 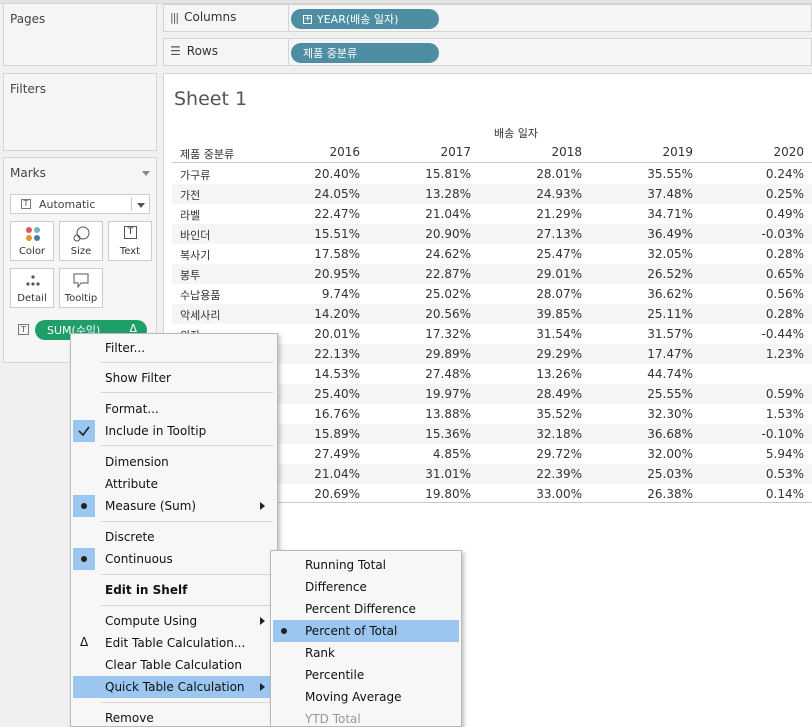 What do you see at coordinates (492, 214) in the screenshot?
I see `table-row: 라벨 22.47% 21.04% 21.29% 34.71% 0.49%` at bounding box center [492, 214].